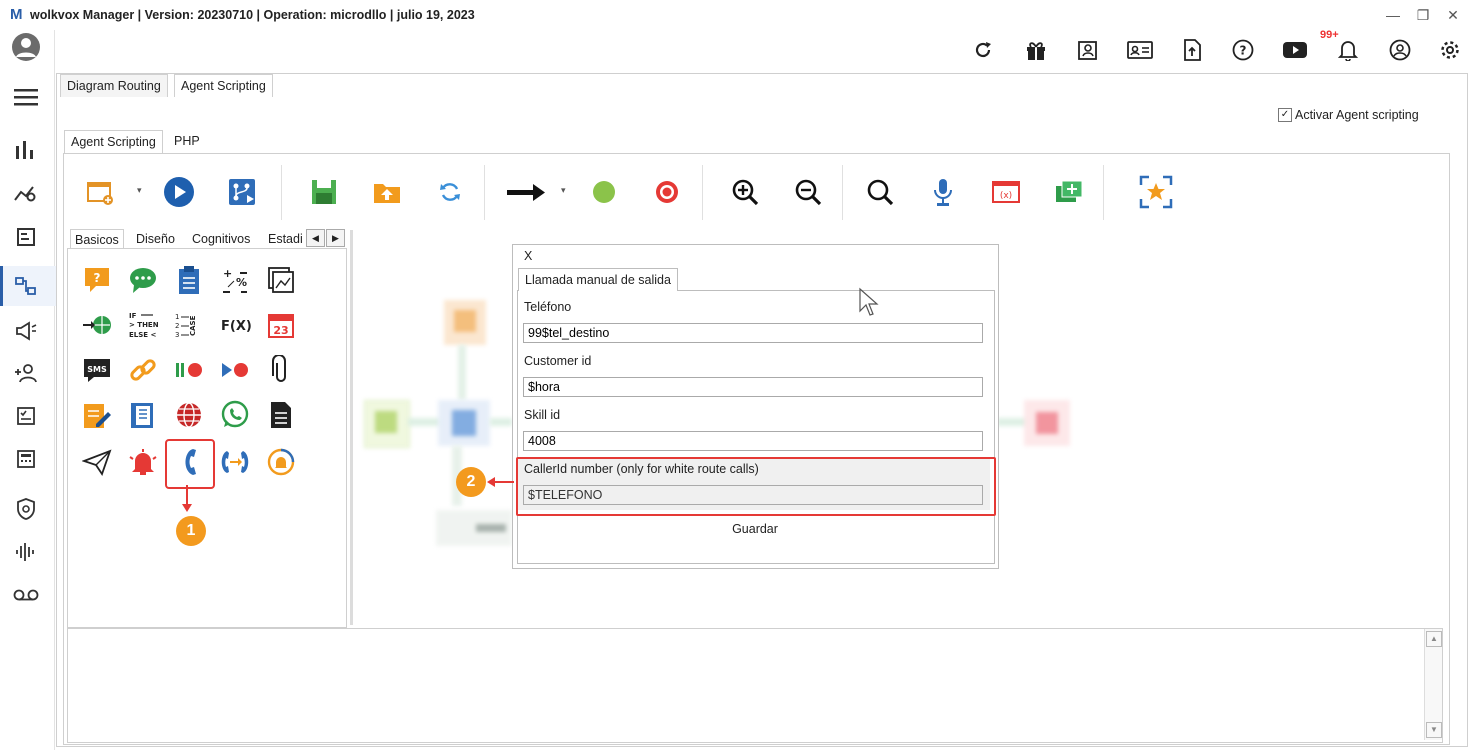 The height and width of the screenshot is (750, 1476). What do you see at coordinates (26, 459) in the screenshot?
I see `calculator-icon` at bounding box center [26, 459].